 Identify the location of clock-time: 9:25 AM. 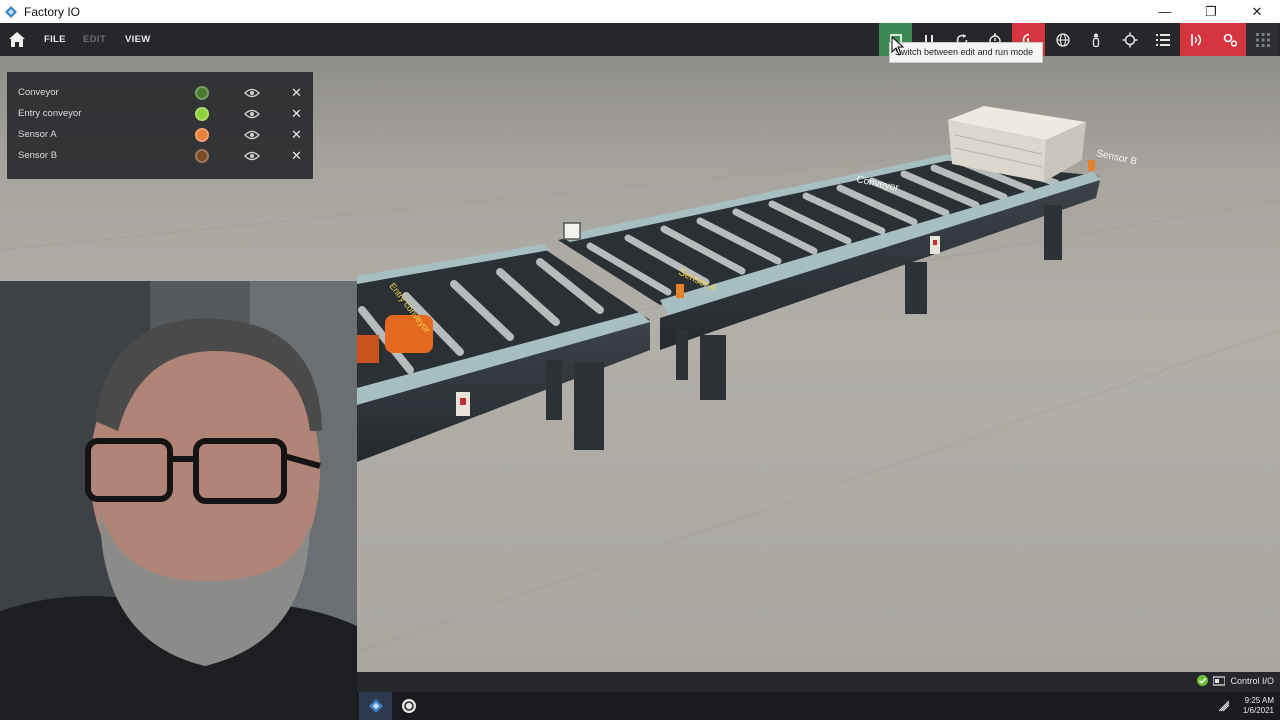
(1259, 700).